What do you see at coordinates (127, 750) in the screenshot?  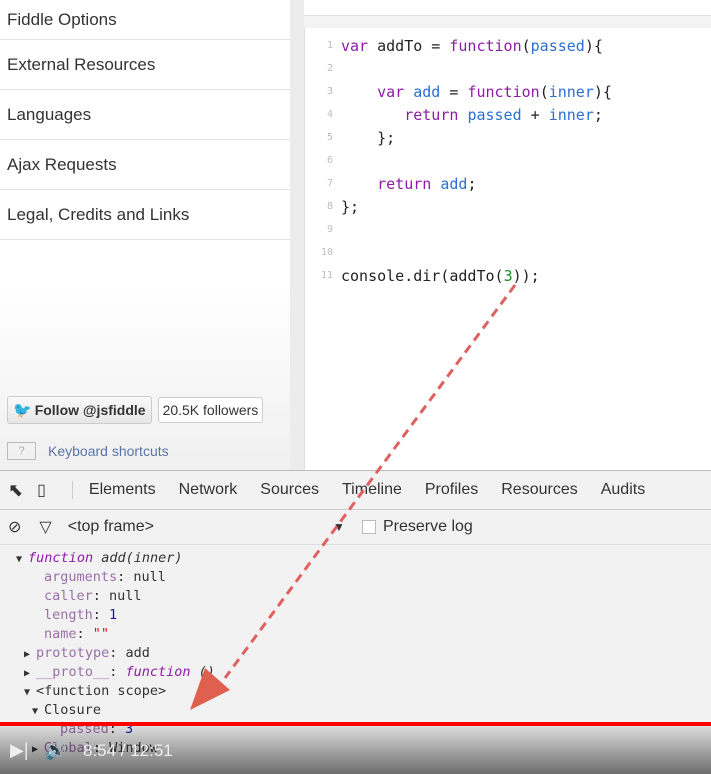 I see `video-time: 8:54 / 12:51` at bounding box center [127, 750].